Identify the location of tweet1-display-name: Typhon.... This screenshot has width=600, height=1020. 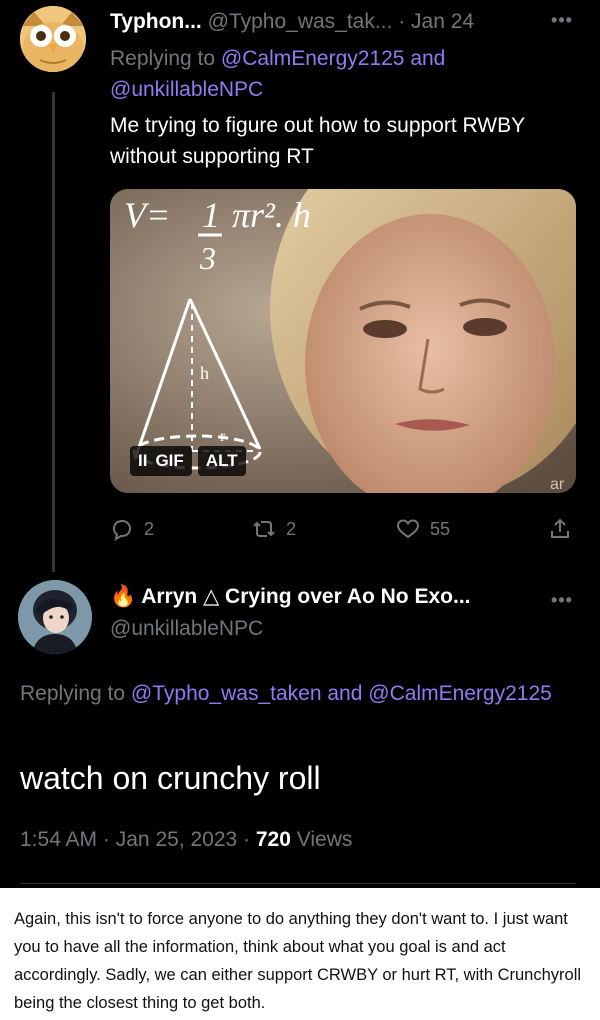
(156, 21).